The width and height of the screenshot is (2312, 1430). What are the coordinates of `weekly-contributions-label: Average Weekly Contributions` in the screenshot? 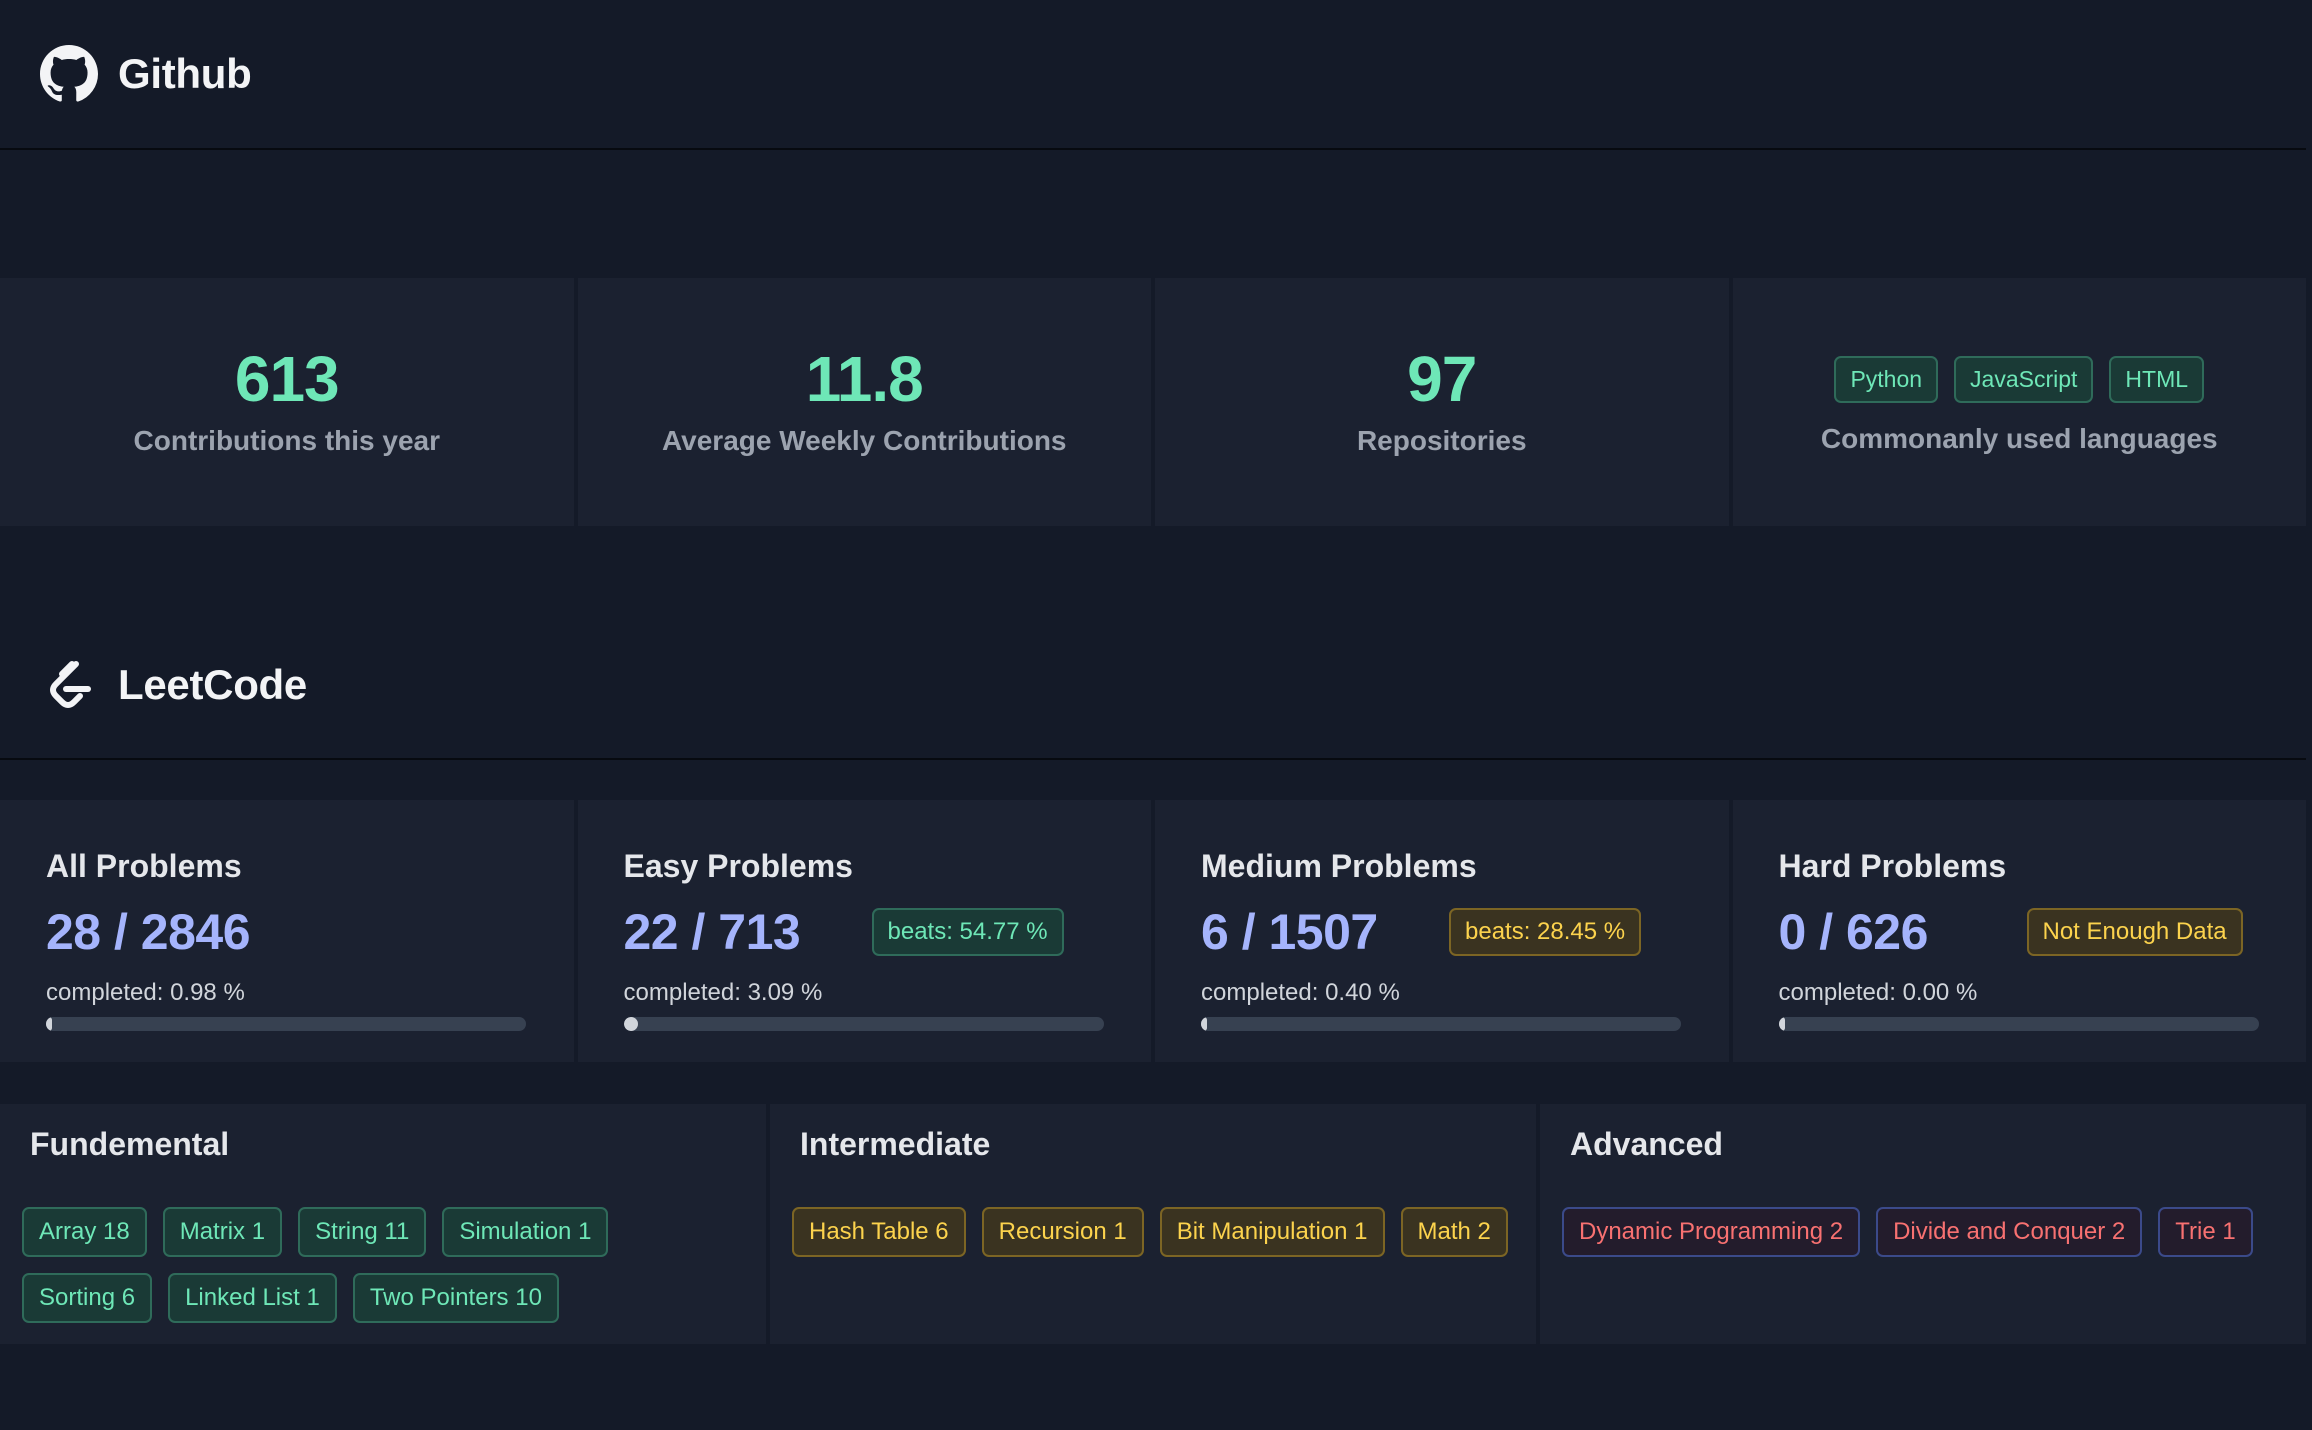 It's located at (864, 440).